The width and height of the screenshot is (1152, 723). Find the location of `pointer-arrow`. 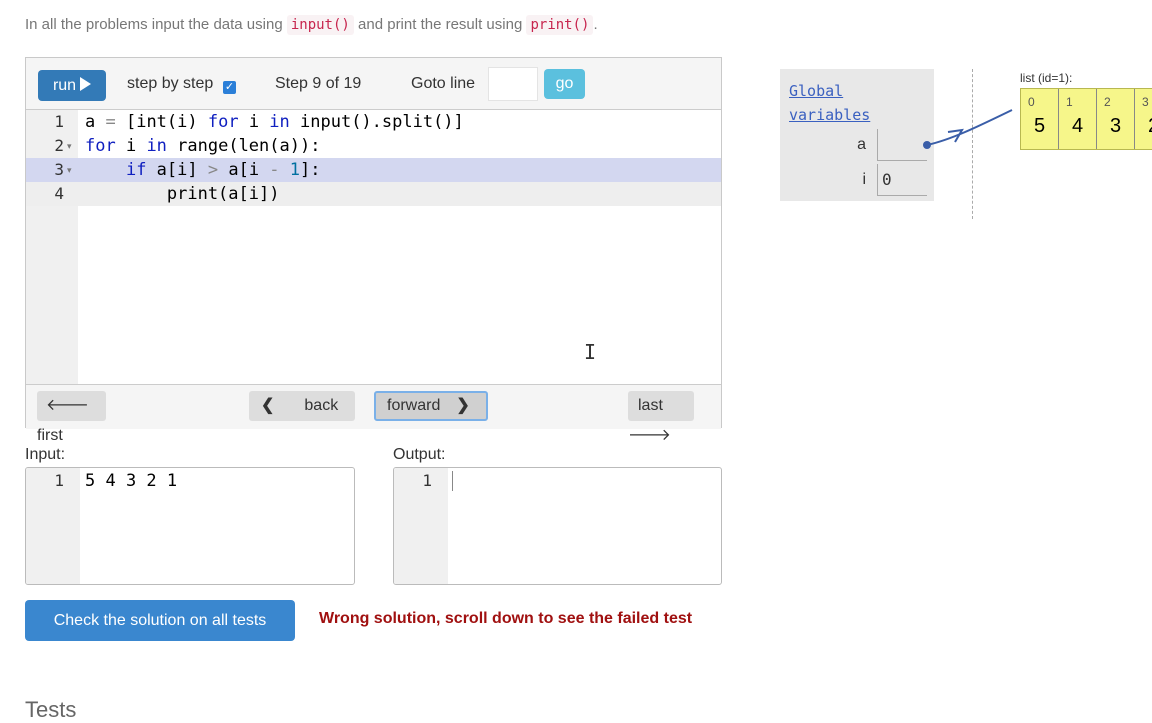

pointer-arrow is located at coordinates (968, 129).